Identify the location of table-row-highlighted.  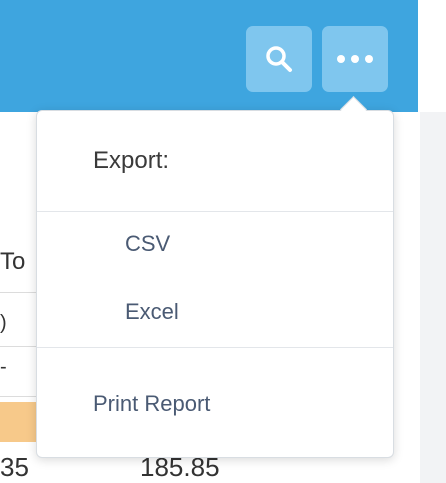
(18, 422).